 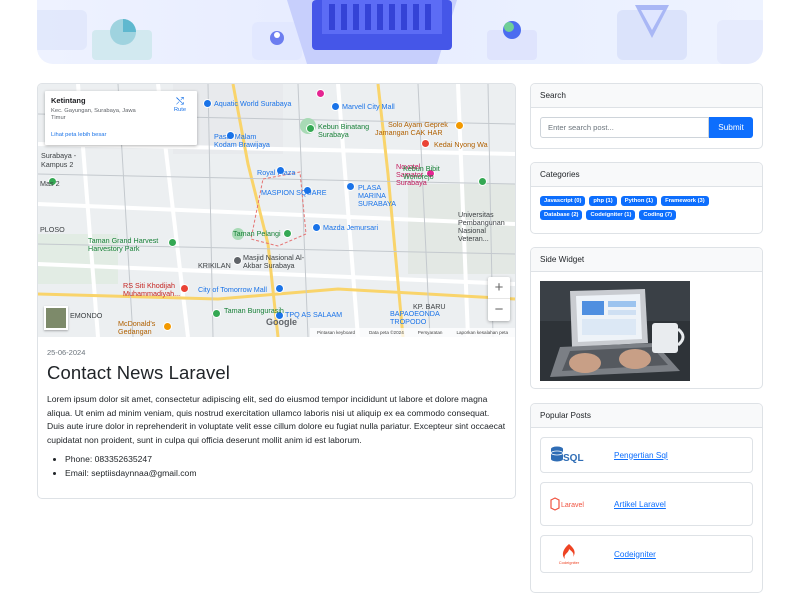 I want to click on map-zoom-control: + −, so click(x=499, y=299).